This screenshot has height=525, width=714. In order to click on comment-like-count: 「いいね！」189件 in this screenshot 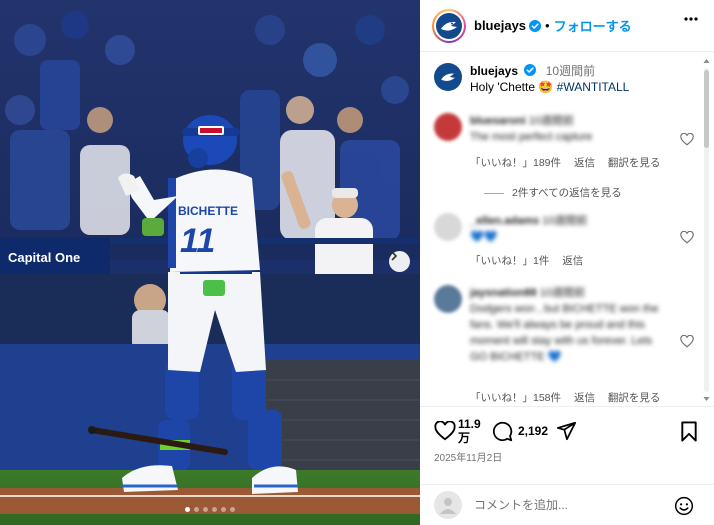, I will do `click(515, 163)`.